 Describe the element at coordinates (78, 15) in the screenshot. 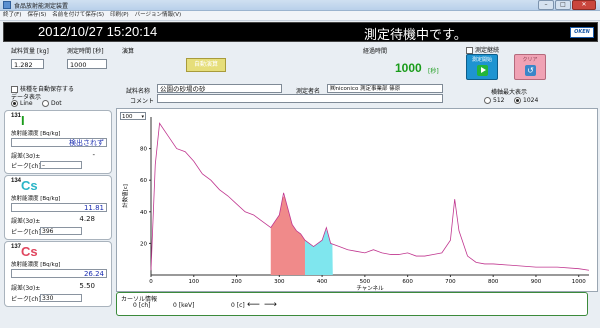

I see `menu-item-save-as: 名前を付けて保存(S)` at that location.